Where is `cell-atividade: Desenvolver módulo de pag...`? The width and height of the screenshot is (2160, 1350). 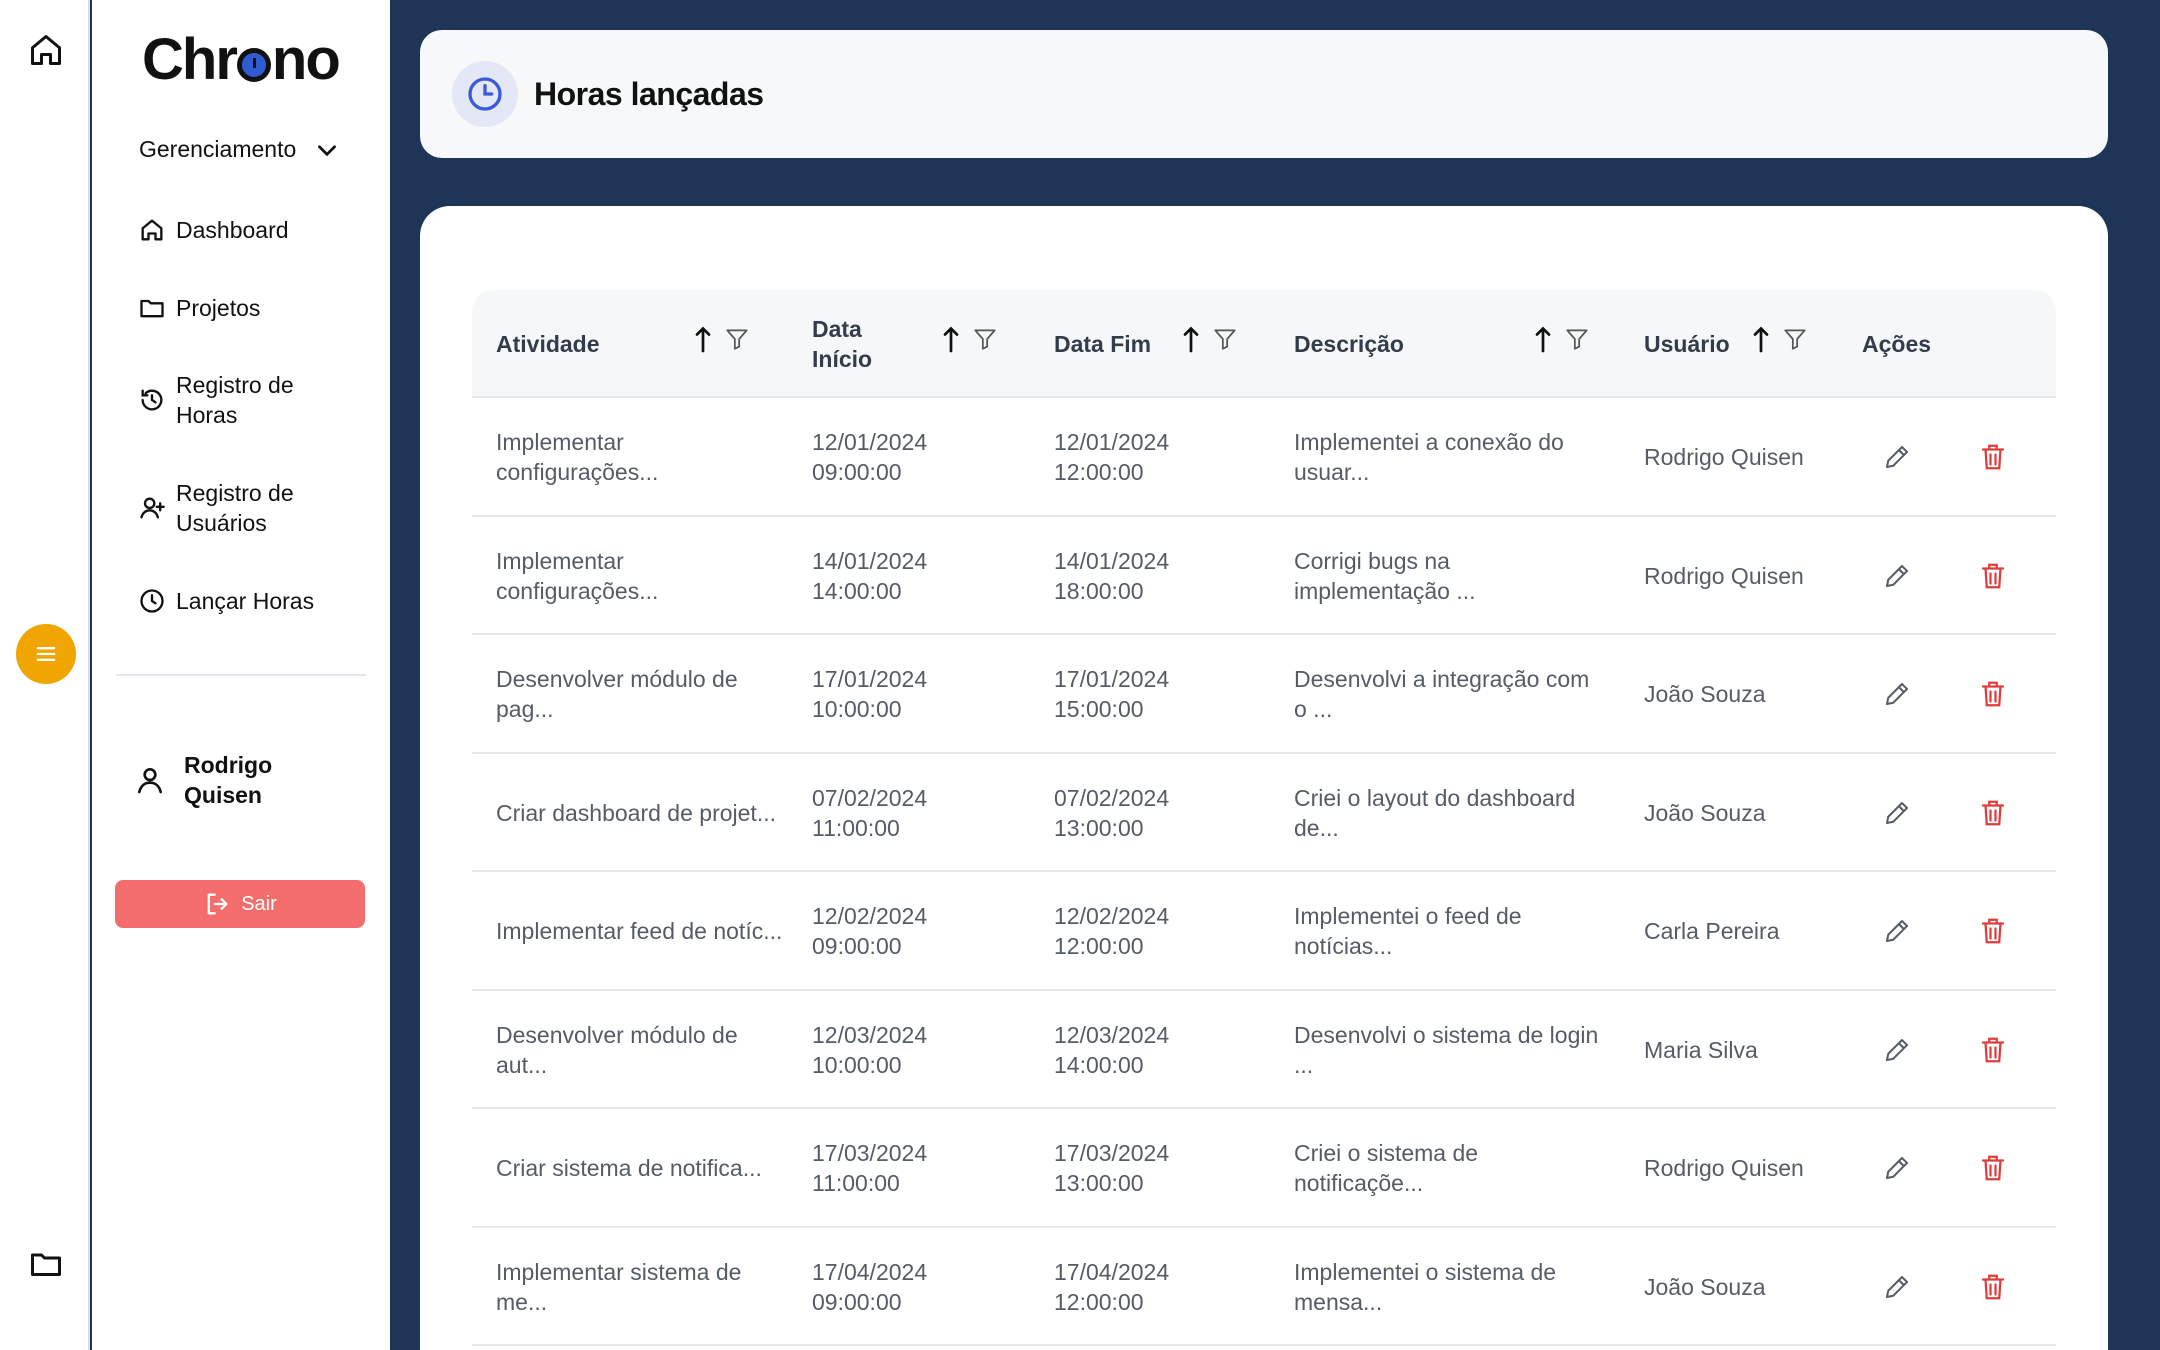 cell-atividade: Desenvolver módulo de pag... is located at coordinates (617, 694).